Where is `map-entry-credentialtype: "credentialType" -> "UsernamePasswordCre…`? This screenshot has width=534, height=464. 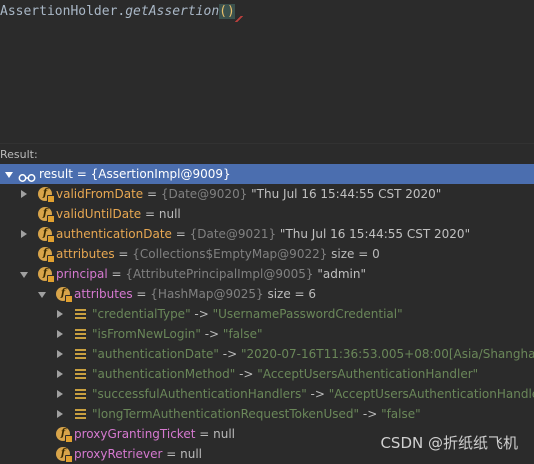
map-entry-credentialtype: "credentialType" -> "UsernamePasswordCre… is located at coordinates (267, 314).